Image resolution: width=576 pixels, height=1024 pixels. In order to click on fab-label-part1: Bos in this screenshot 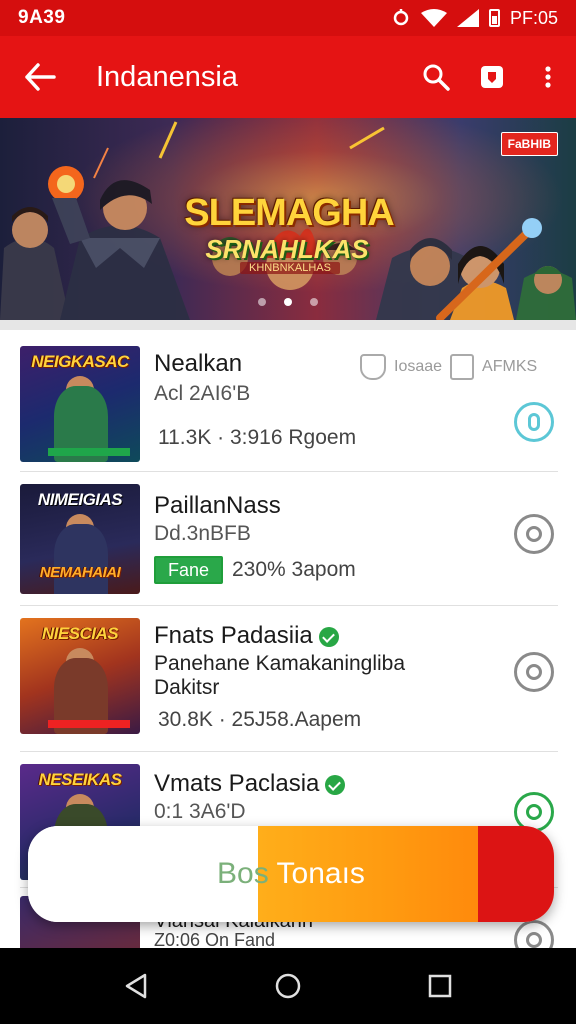, I will do `click(243, 873)`.